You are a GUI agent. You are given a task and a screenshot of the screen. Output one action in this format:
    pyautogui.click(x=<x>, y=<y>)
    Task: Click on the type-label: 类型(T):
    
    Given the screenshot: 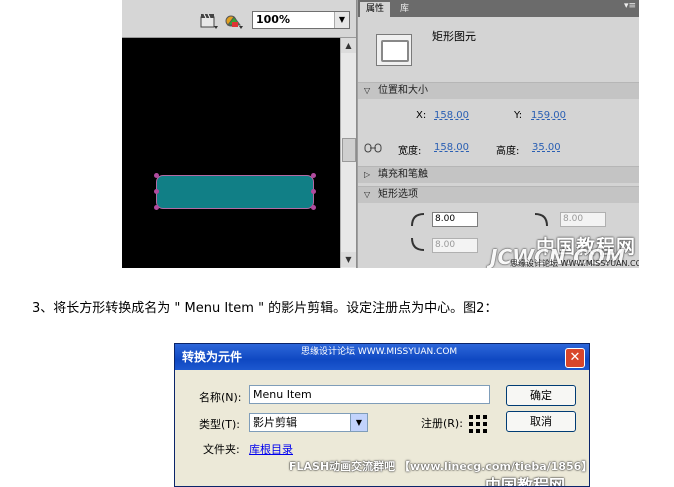 What is the action you would take?
    pyautogui.click(x=220, y=424)
    